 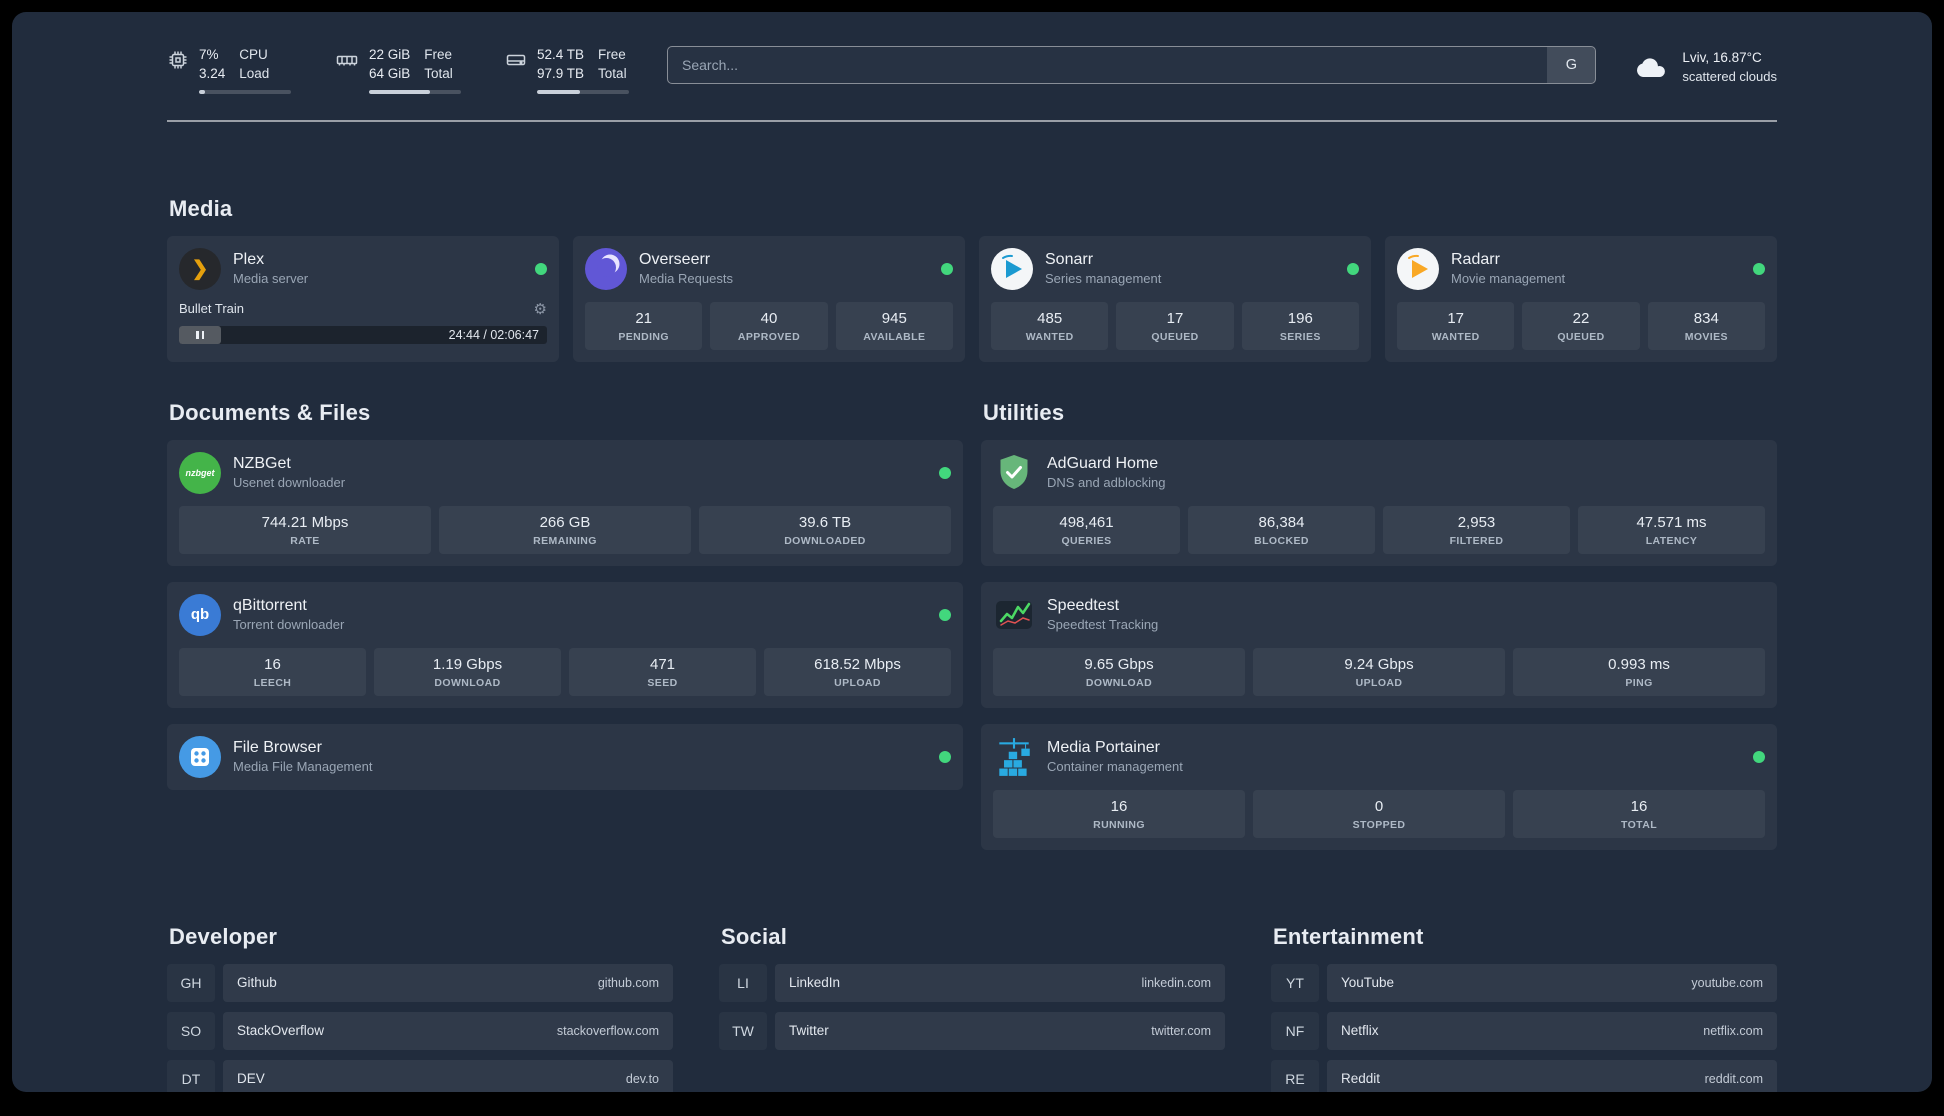 What do you see at coordinates (1581, 318) in the screenshot?
I see `stat-value: 22` at bounding box center [1581, 318].